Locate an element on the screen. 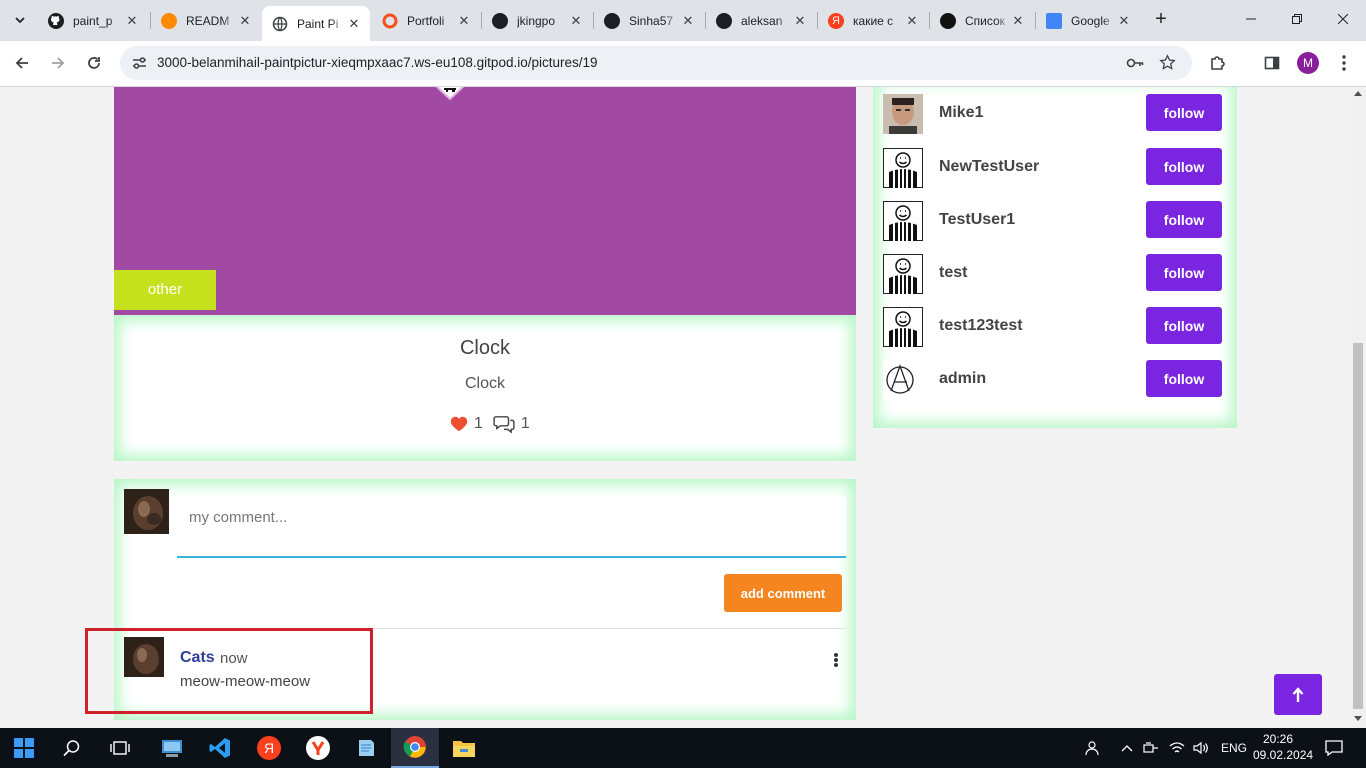  add-comment-button: add comment is located at coordinates (783, 593).